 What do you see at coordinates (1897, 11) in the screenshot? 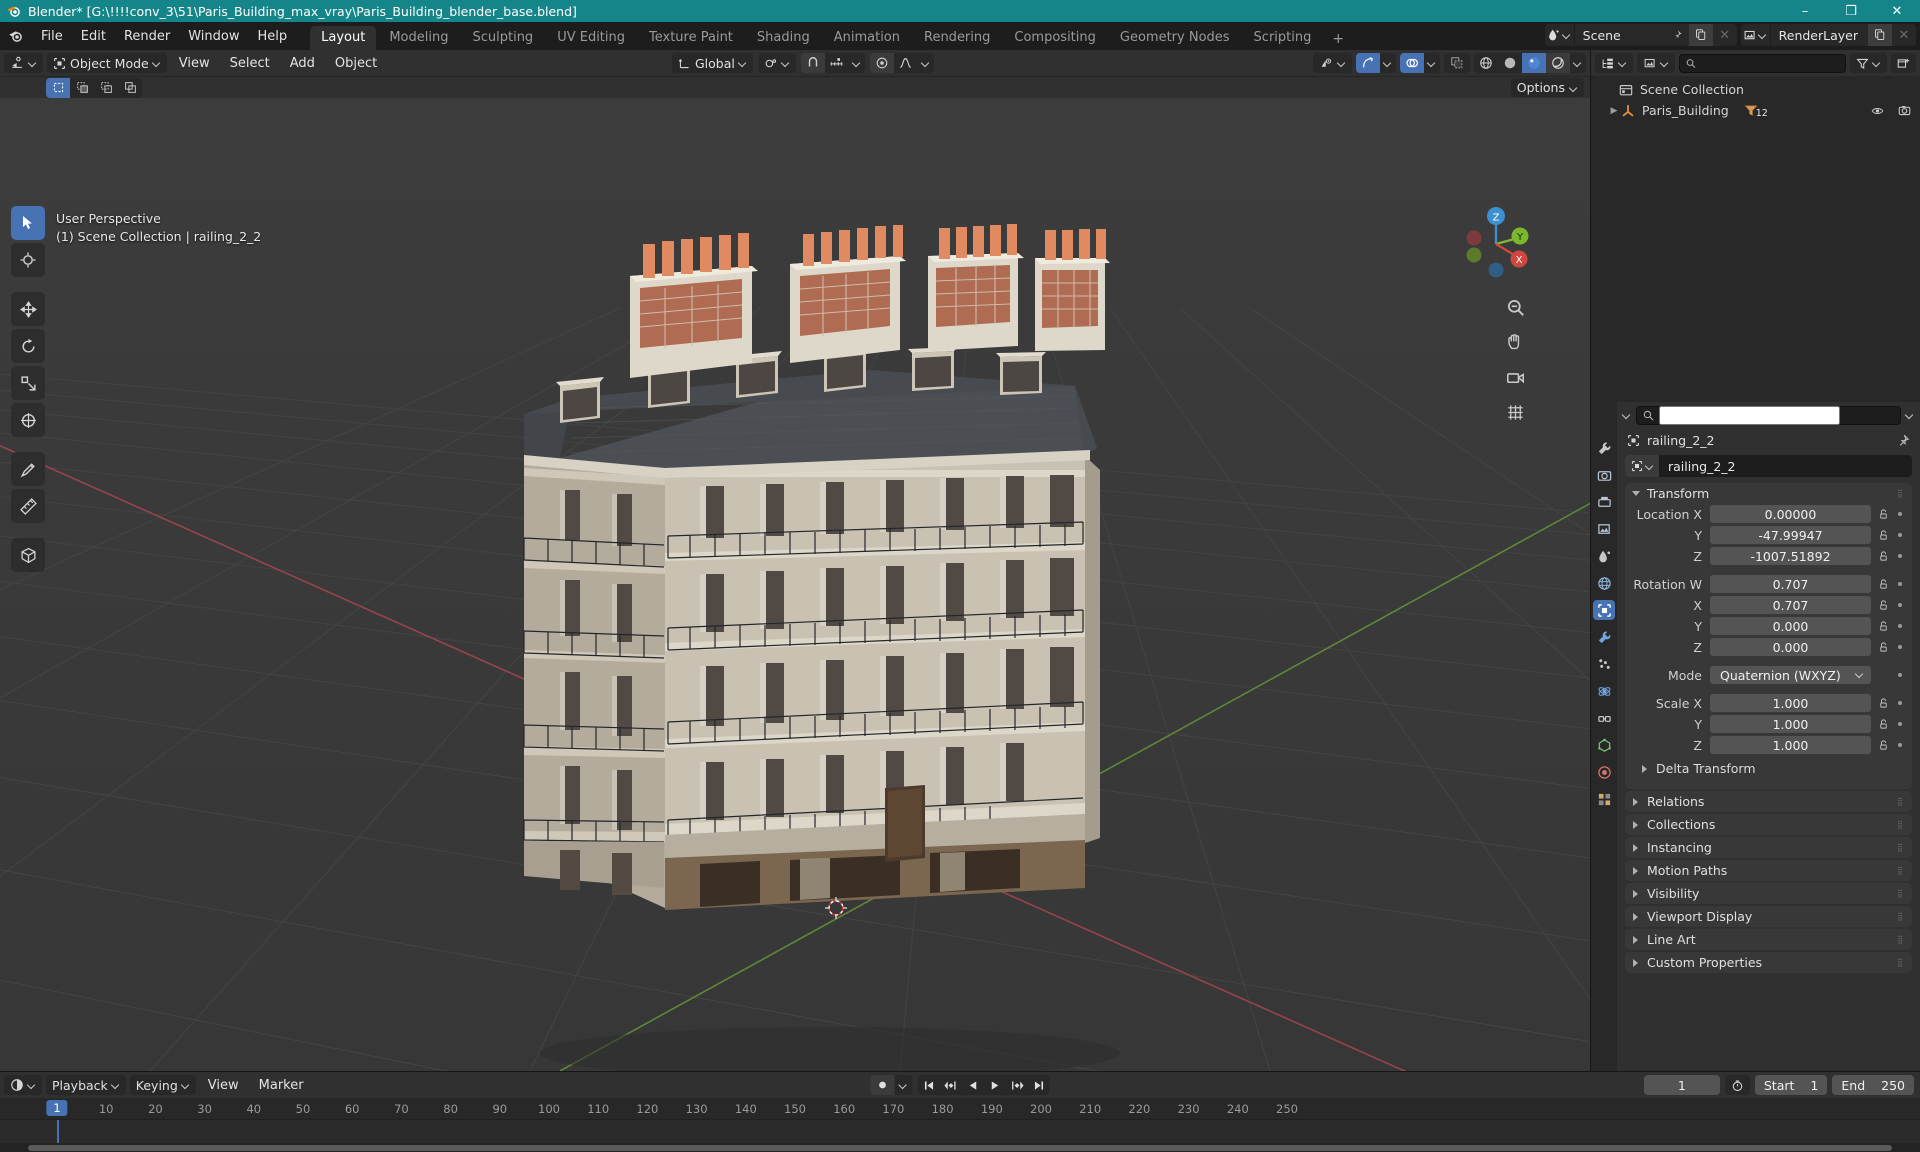
I see `close-button: ✕` at bounding box center [1897, 11].